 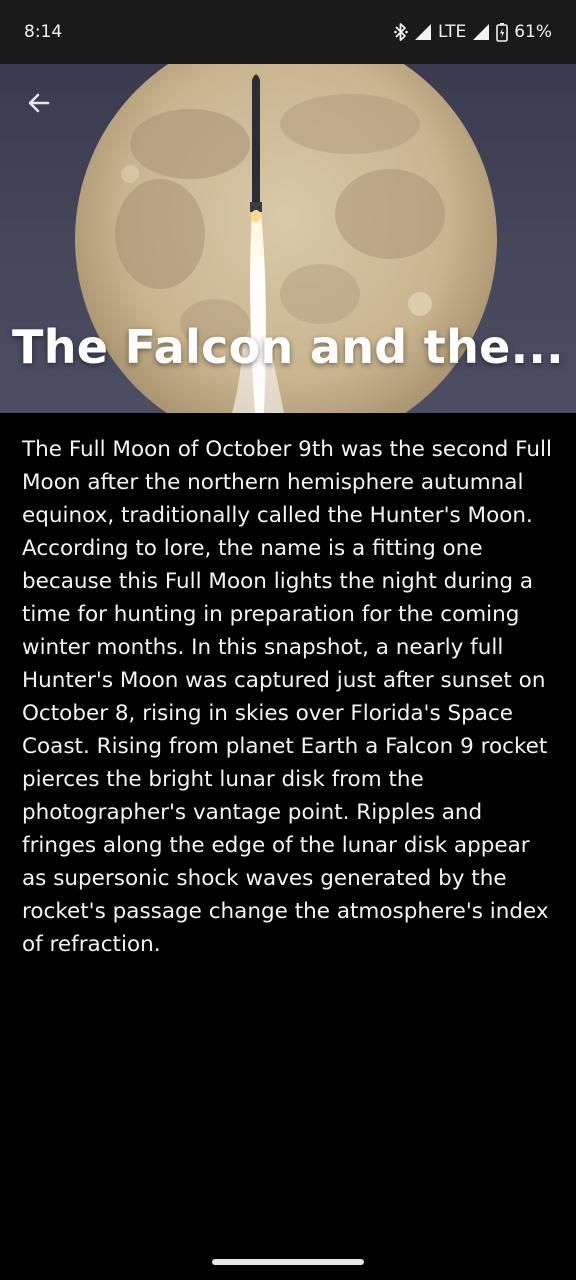 I want to click on back-button, so click(x=39, y=105).